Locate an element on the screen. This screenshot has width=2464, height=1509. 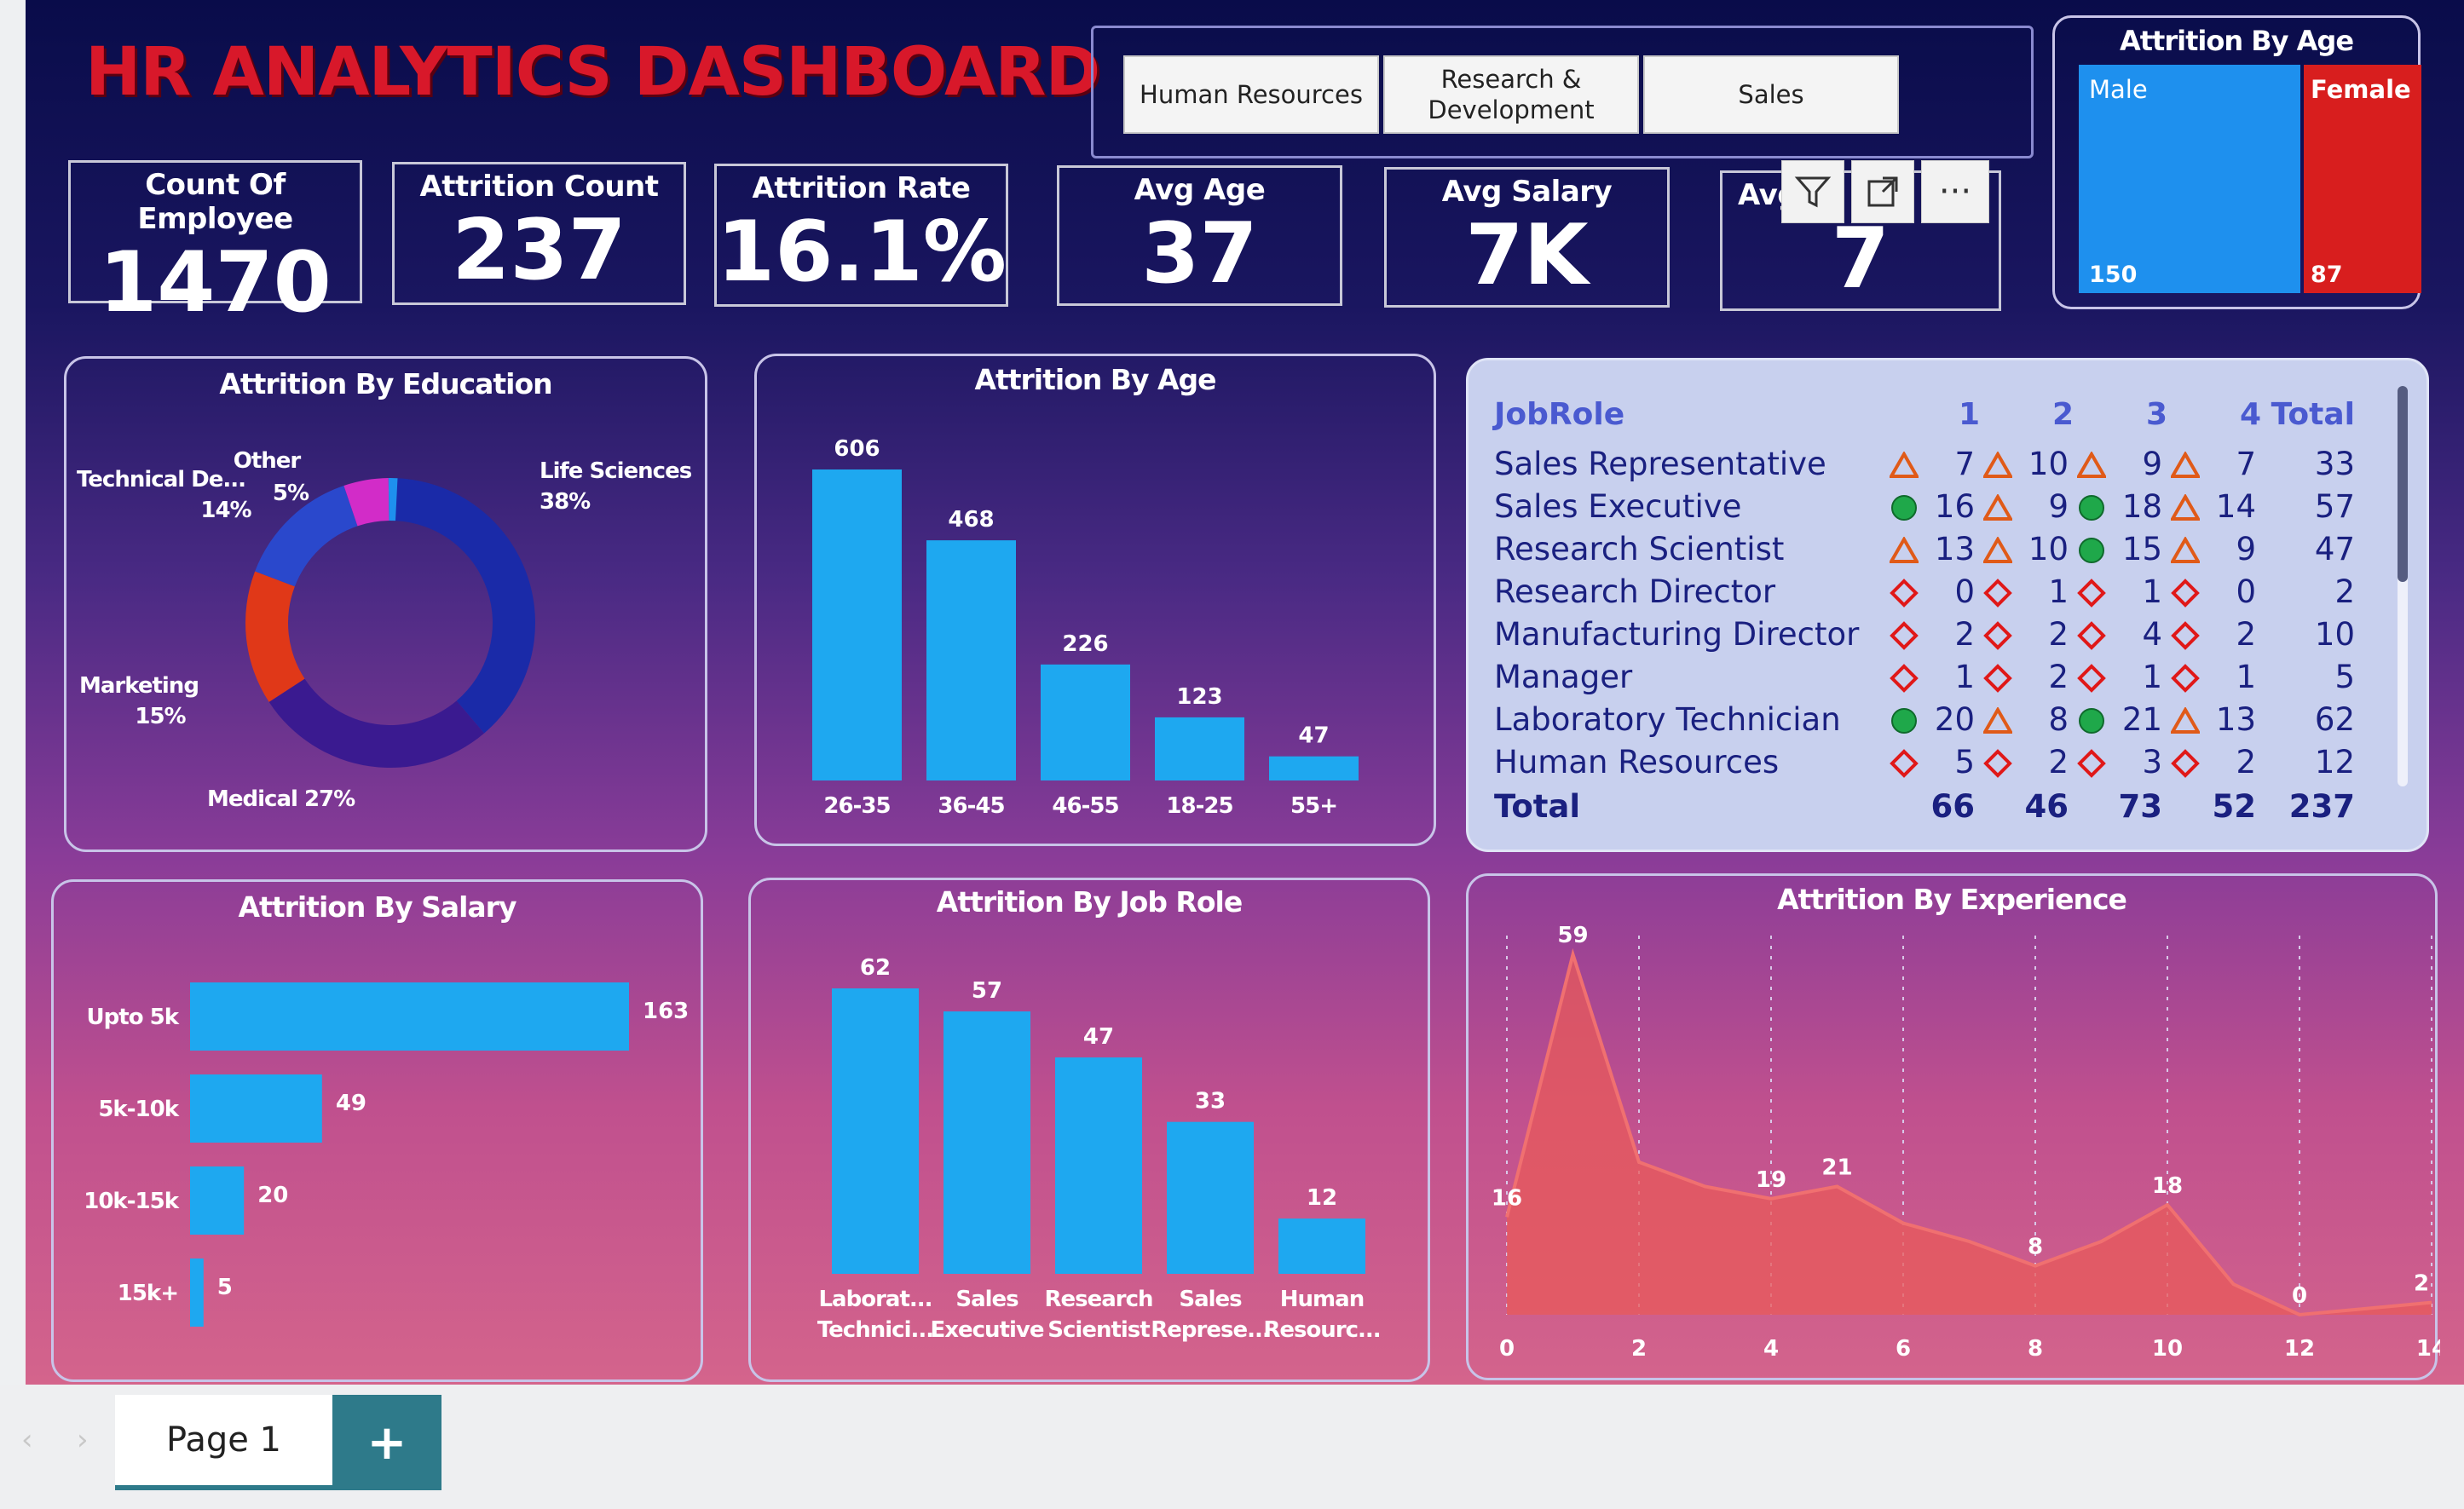
table-cell: 20 is located at coordinates (1954, 719).